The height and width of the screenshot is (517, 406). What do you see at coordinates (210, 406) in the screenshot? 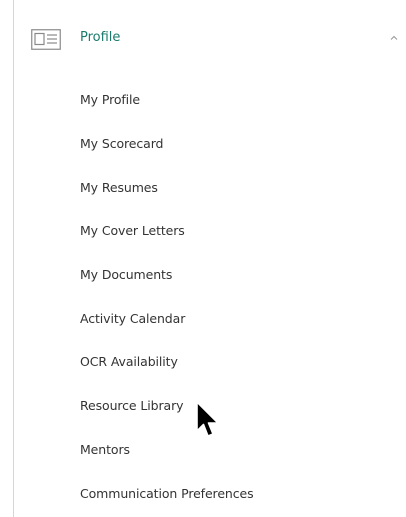
I see `menu-item-resource-library: Resource Library` at bounding box center [210, 406].